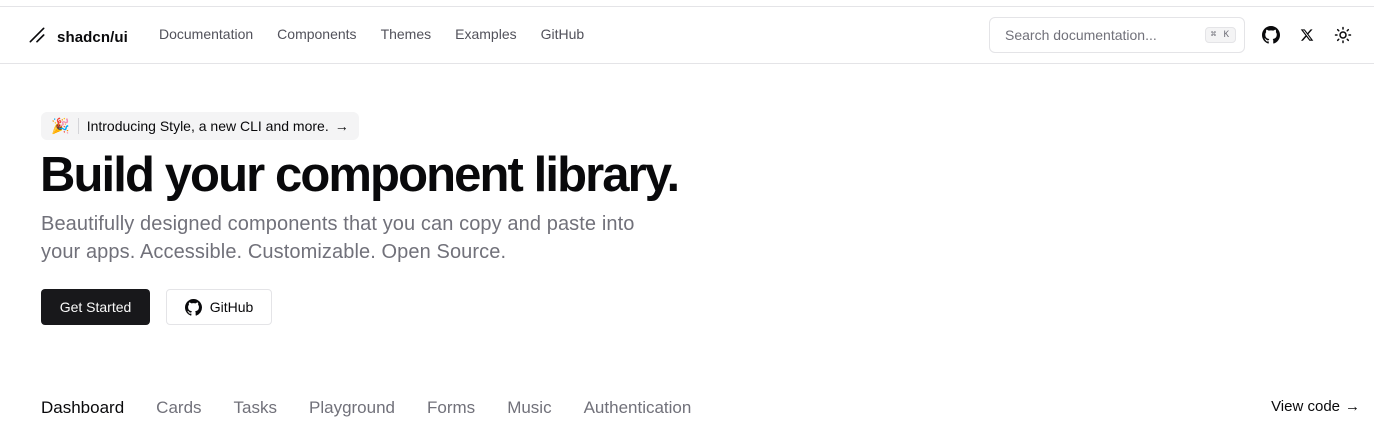  I want to click on x-icon, so click(1307, 35).